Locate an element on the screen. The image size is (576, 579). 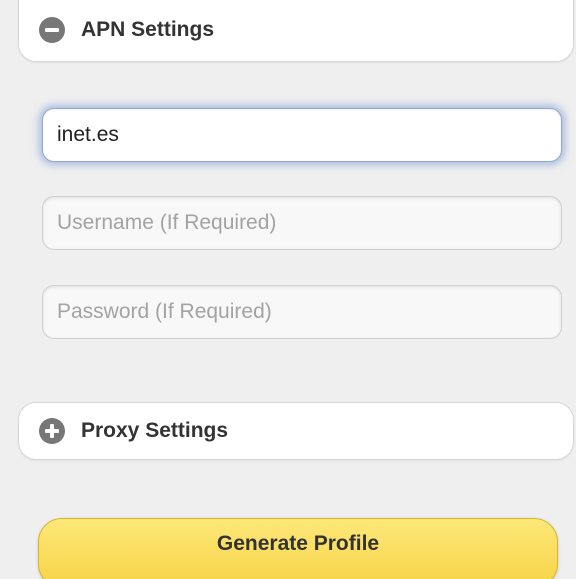
apn-settings-header: APN Settings is located at coordinates (296, 31).